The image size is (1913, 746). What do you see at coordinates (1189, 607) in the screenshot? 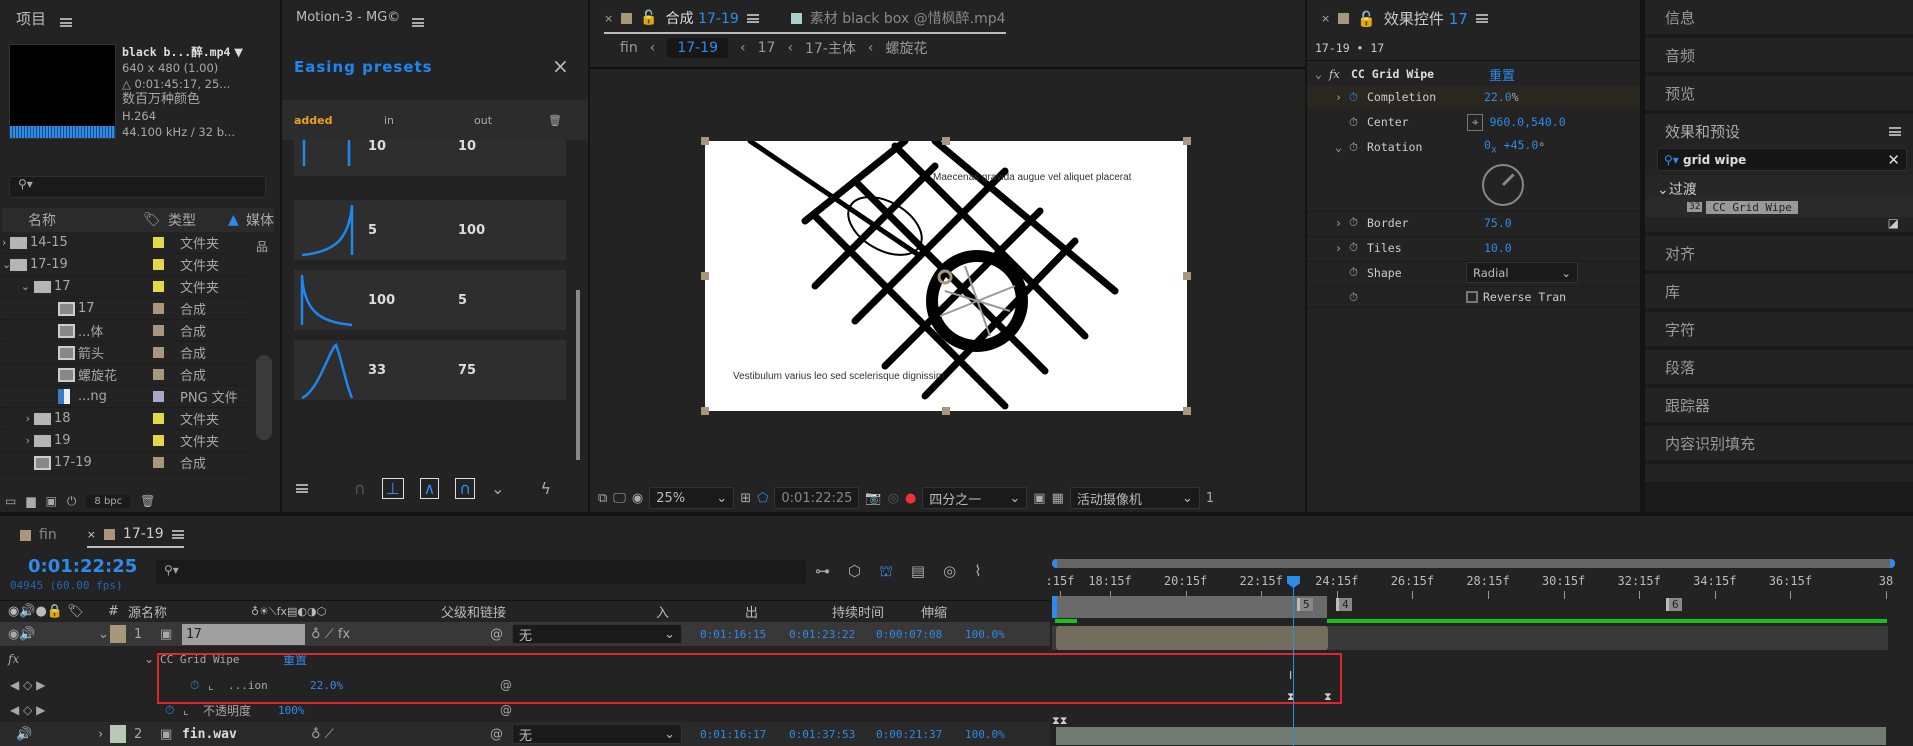
I see `work-area-bar` at bounding box center [1189, 607].